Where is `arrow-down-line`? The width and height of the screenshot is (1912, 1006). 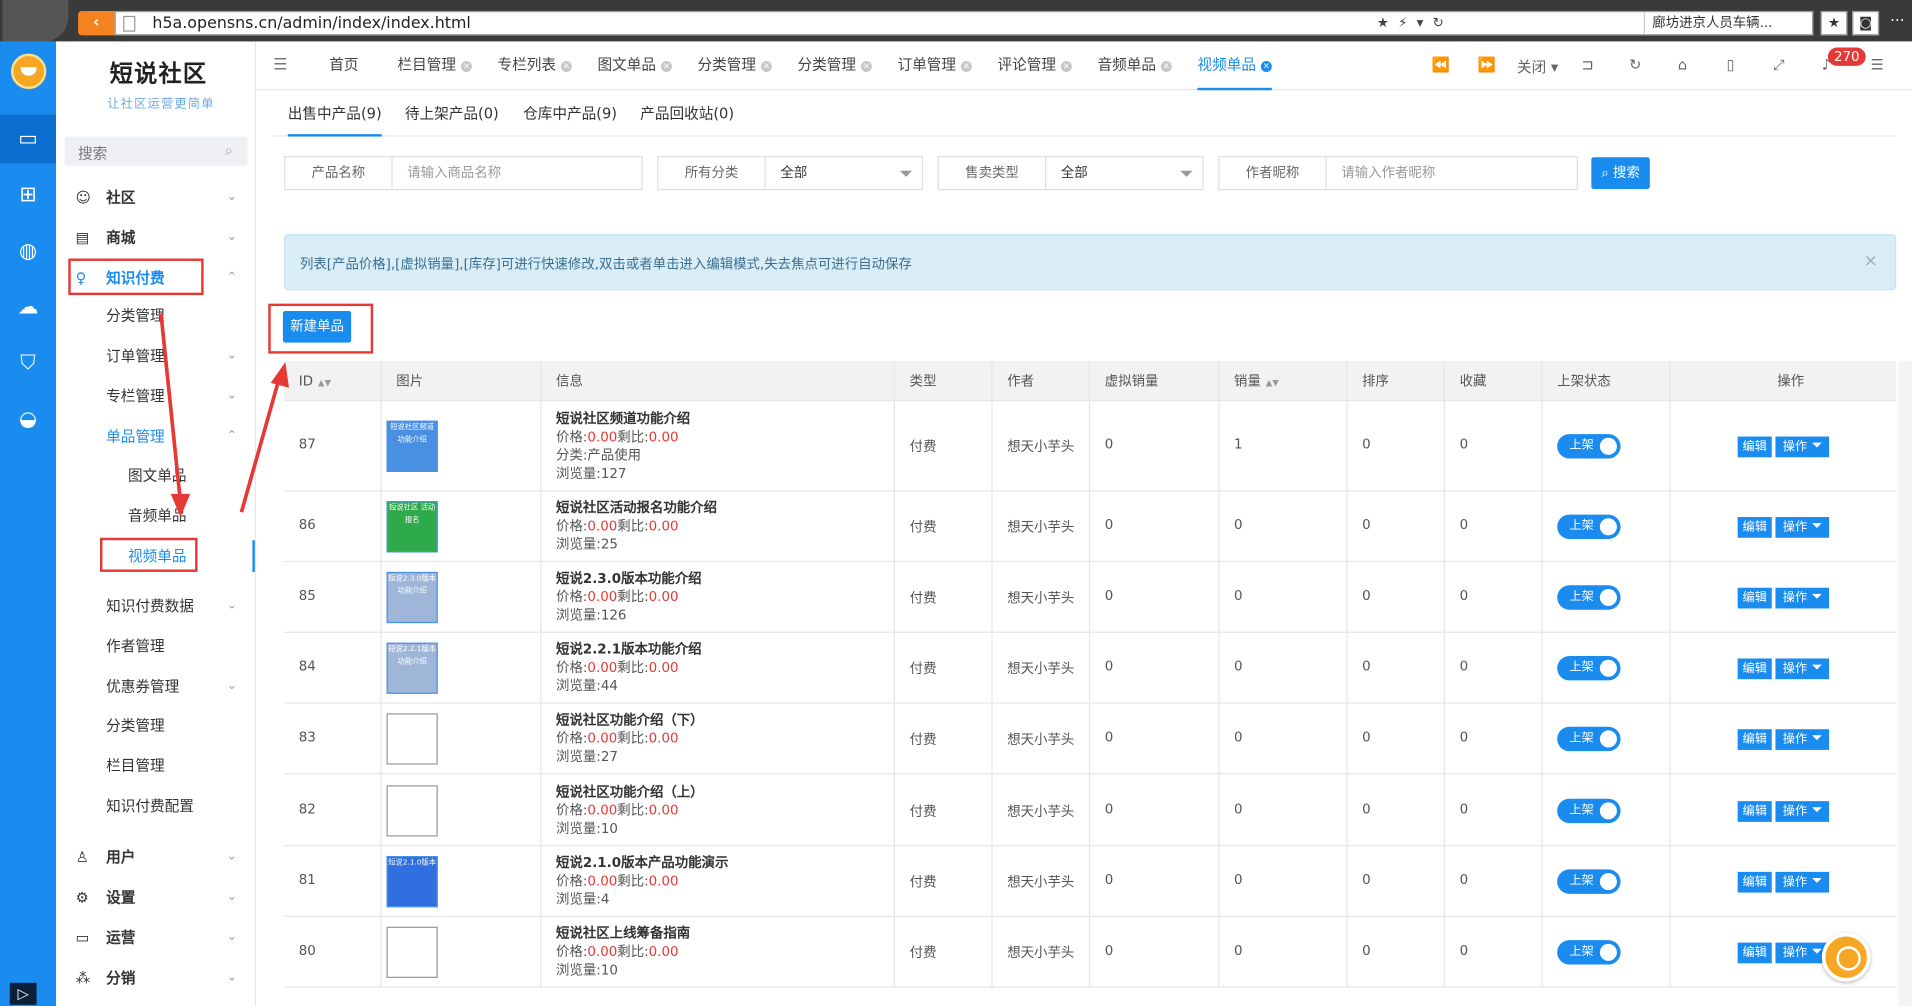 arrow-down-line is located at coordinates (171, 408).